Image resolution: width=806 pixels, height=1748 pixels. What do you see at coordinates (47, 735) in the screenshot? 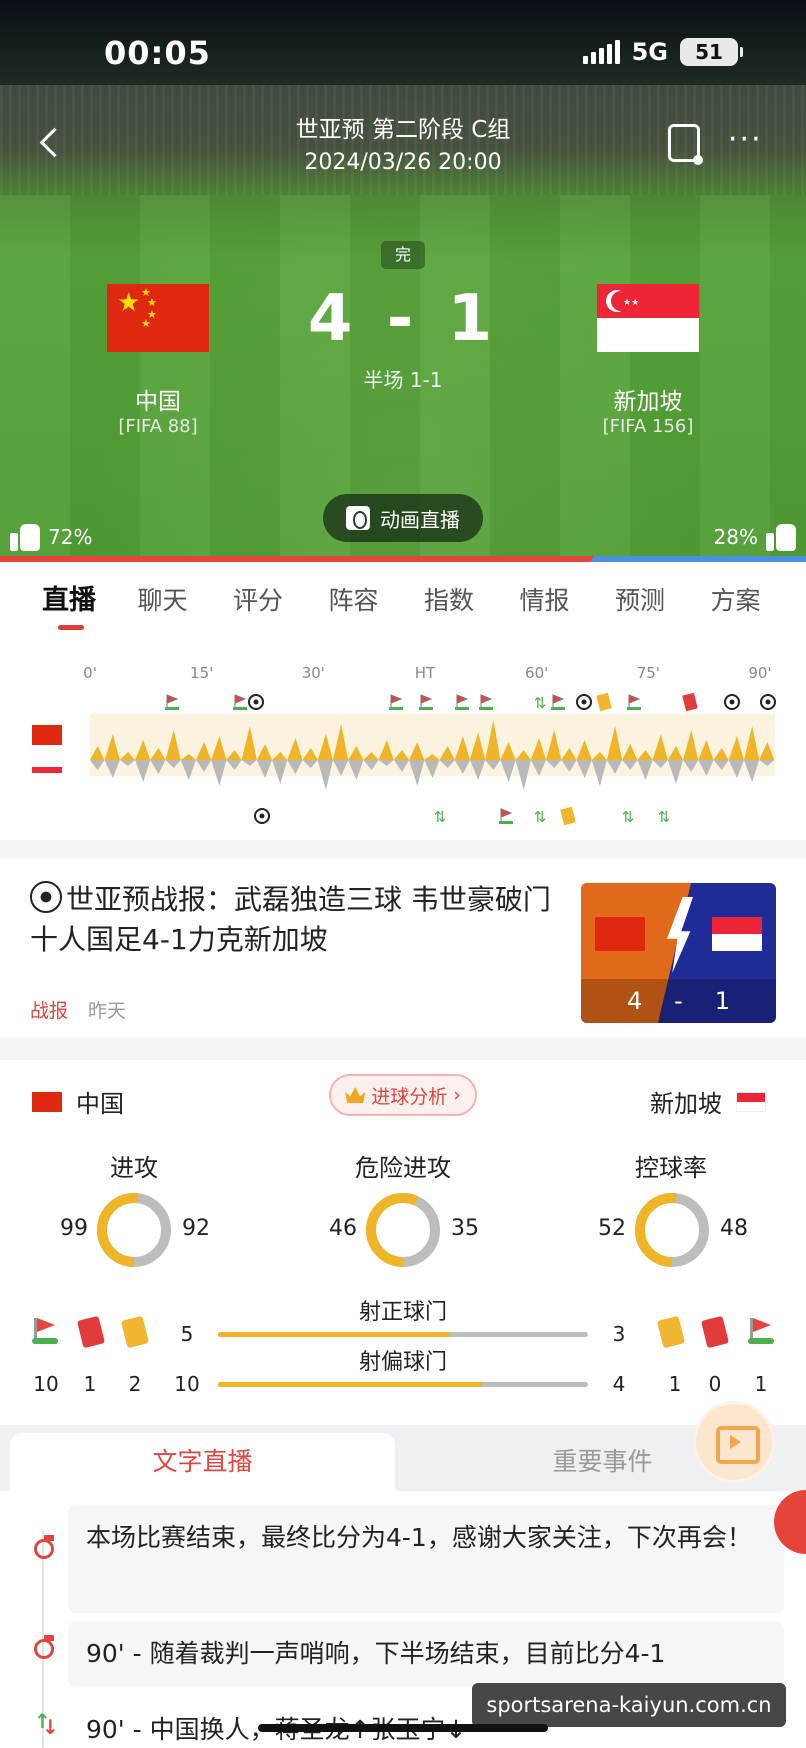
I see `home-flag-small` at bounding box center [47, 735].